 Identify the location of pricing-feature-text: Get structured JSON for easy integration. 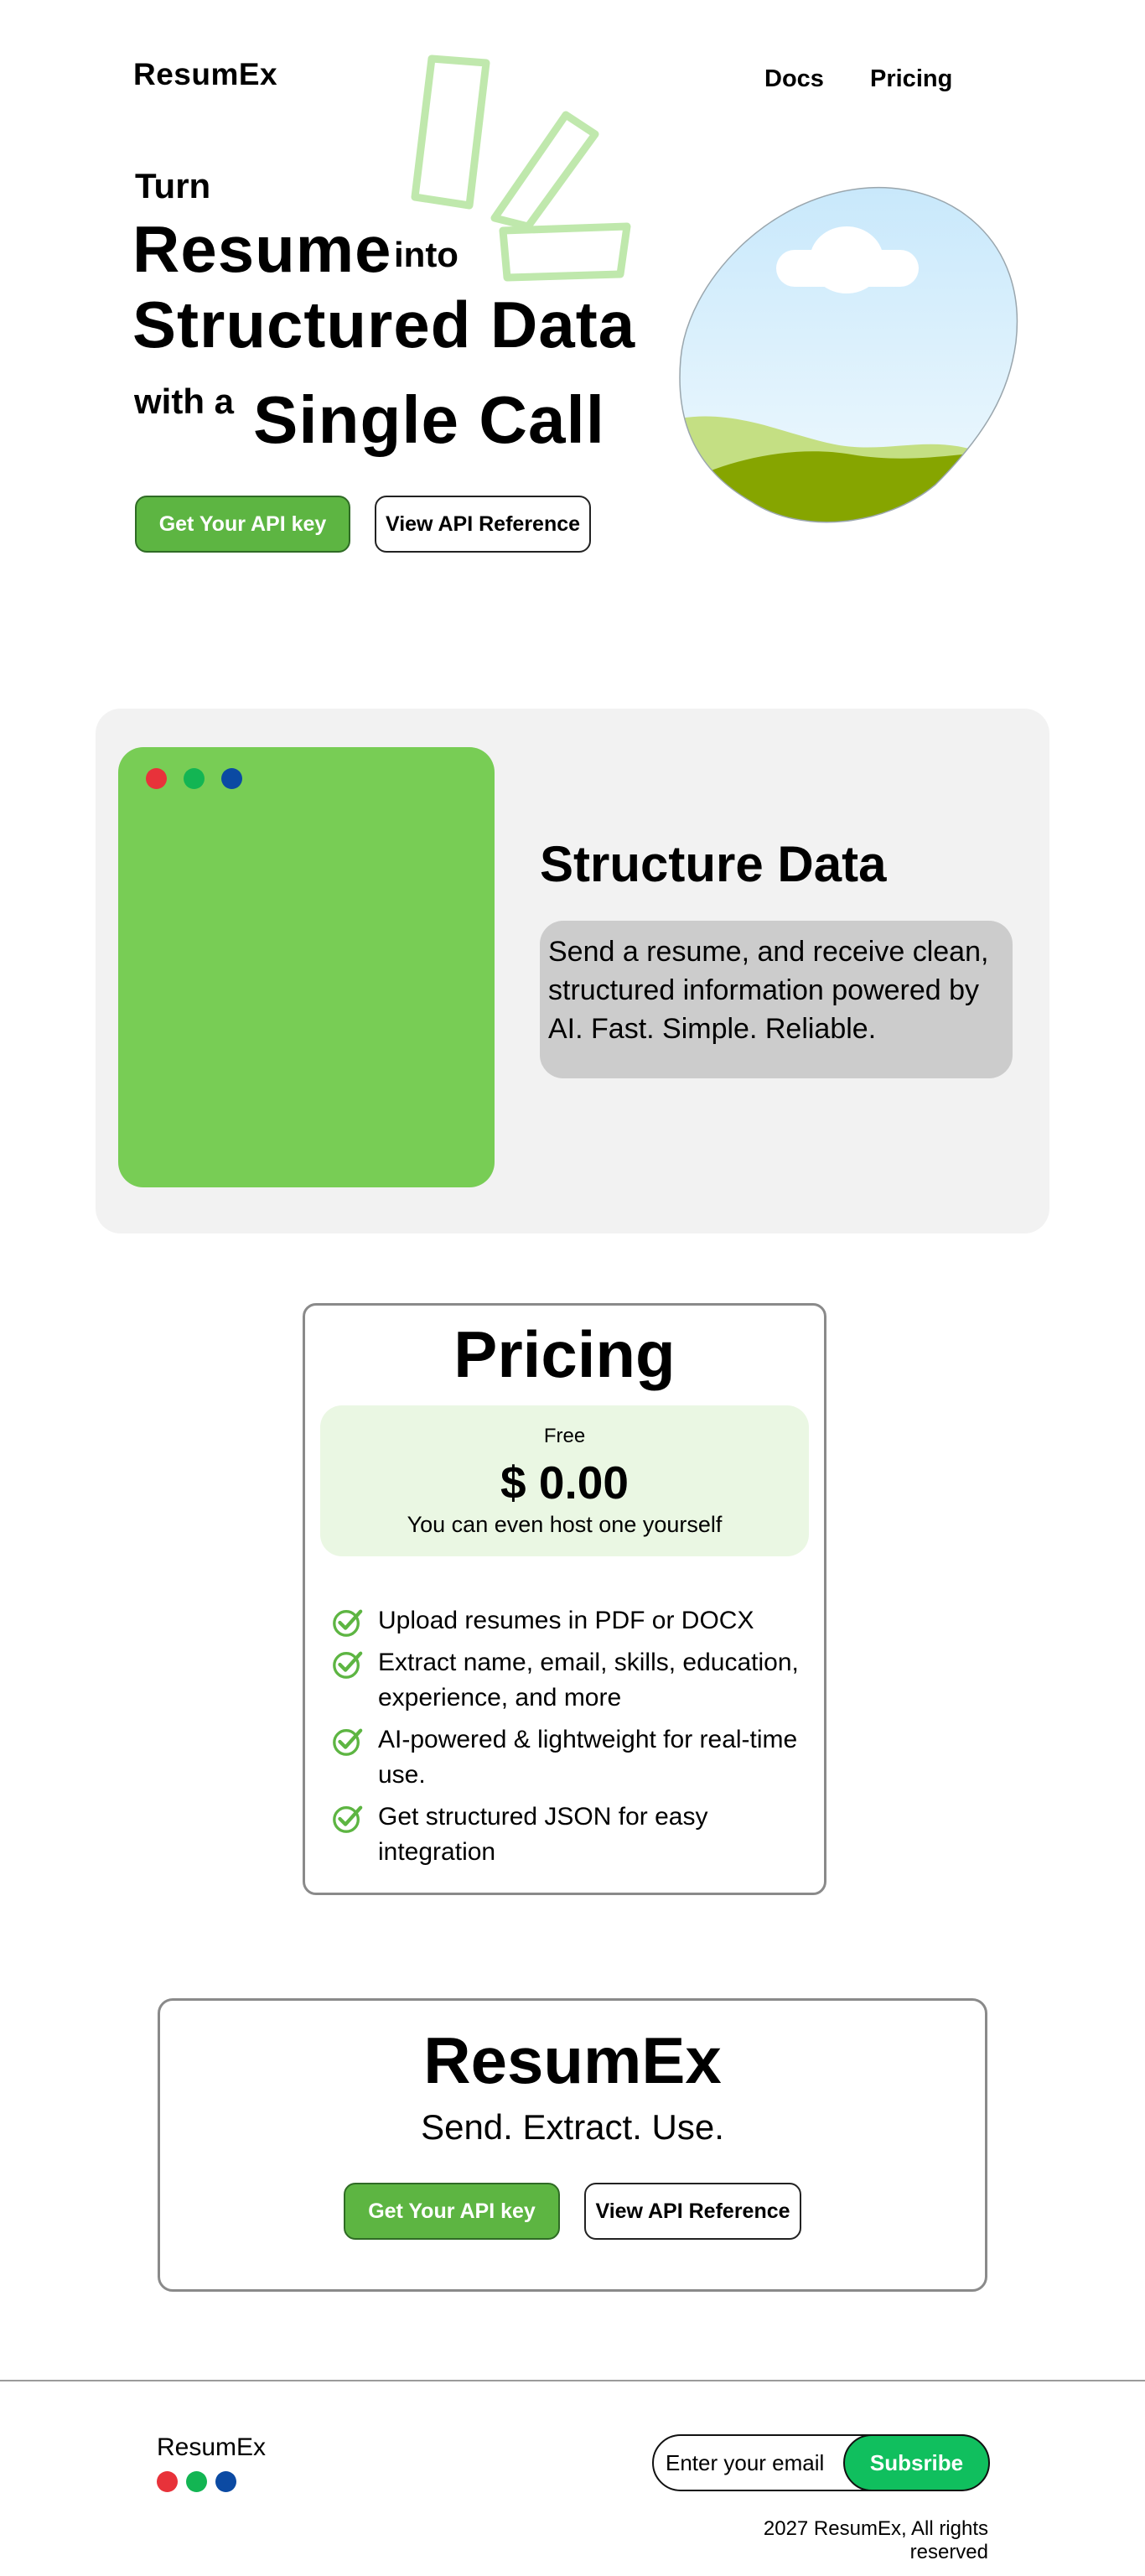
(543, 1834).